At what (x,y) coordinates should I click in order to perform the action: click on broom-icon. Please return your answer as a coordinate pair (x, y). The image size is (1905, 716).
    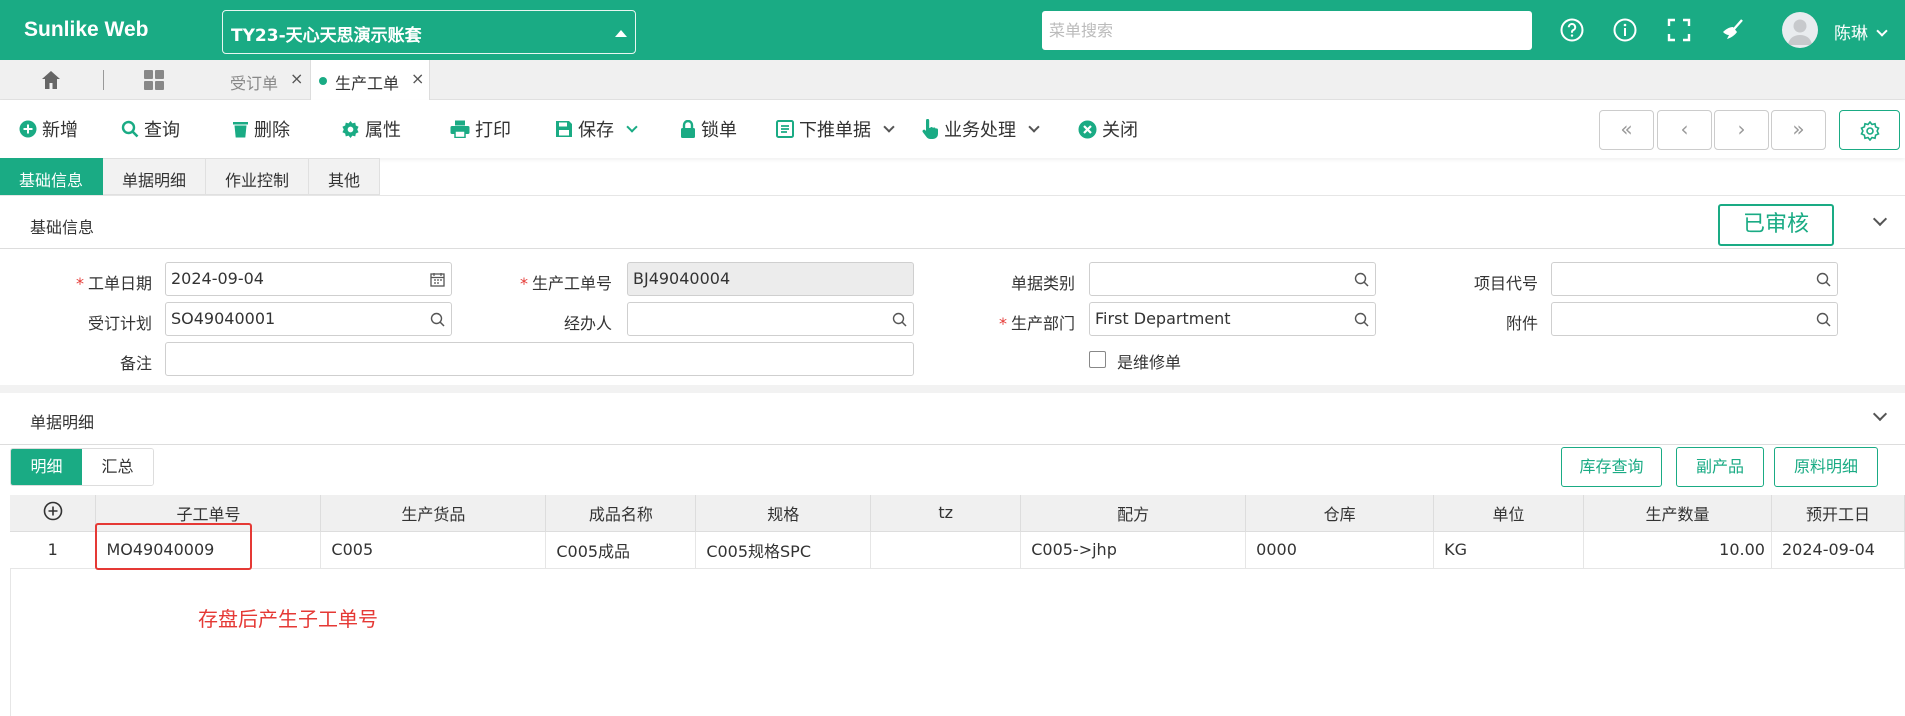
    Looking at the image, I should click on (1733, 30).